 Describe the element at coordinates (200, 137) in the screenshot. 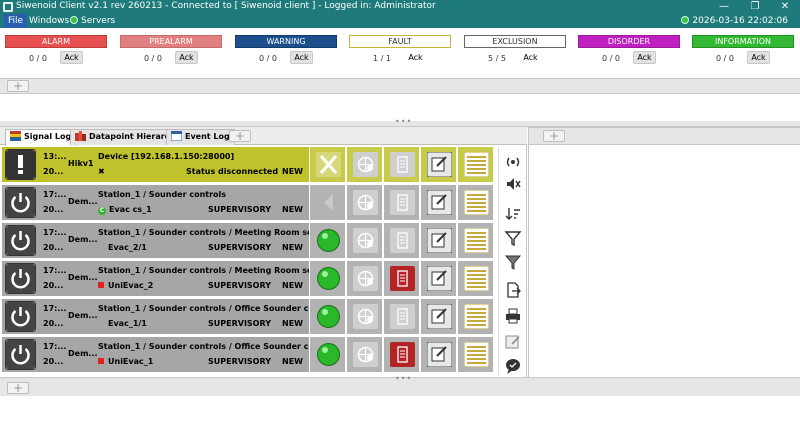

I see `tab-event-log: Event Log` at that location.